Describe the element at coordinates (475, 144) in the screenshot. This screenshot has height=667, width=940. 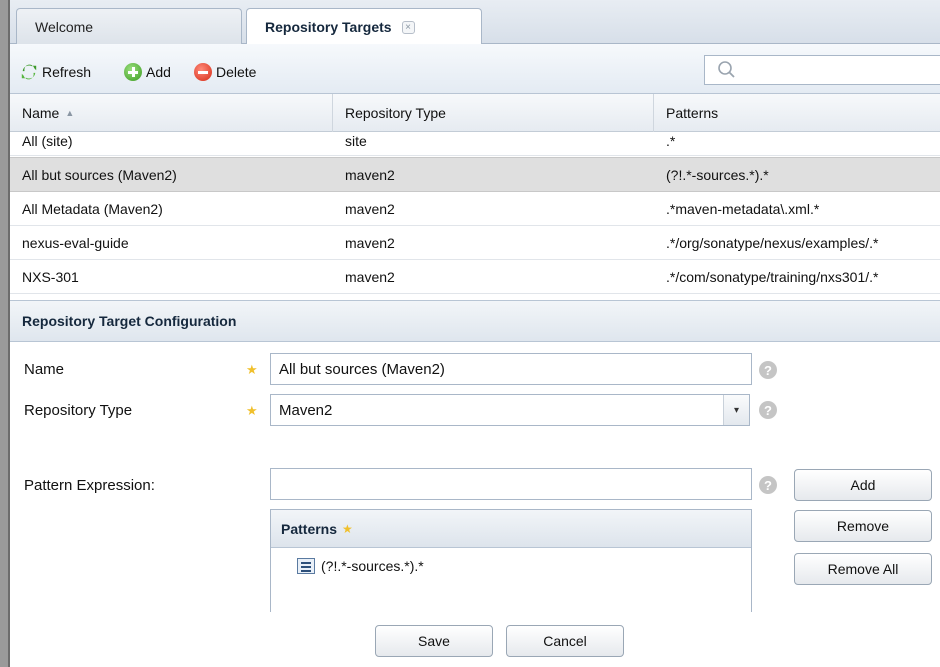
I see `table-row: All (site) site .*` at that location.